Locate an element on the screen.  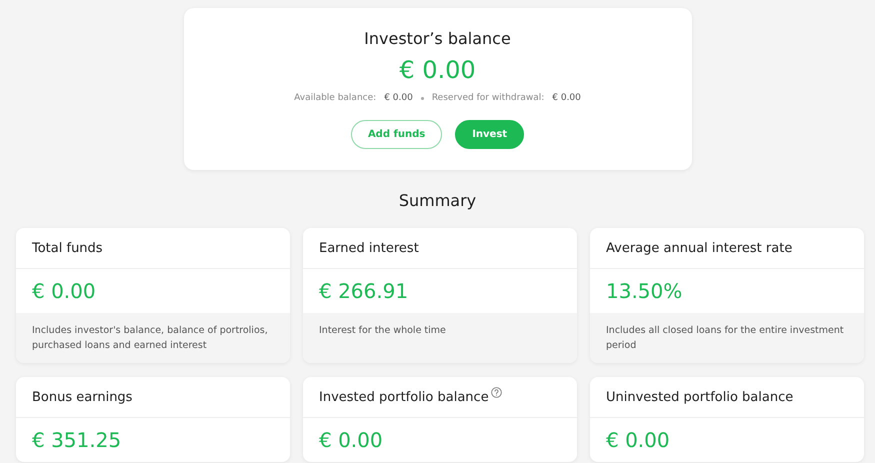
help-icon is located at coordinates (496, 392).